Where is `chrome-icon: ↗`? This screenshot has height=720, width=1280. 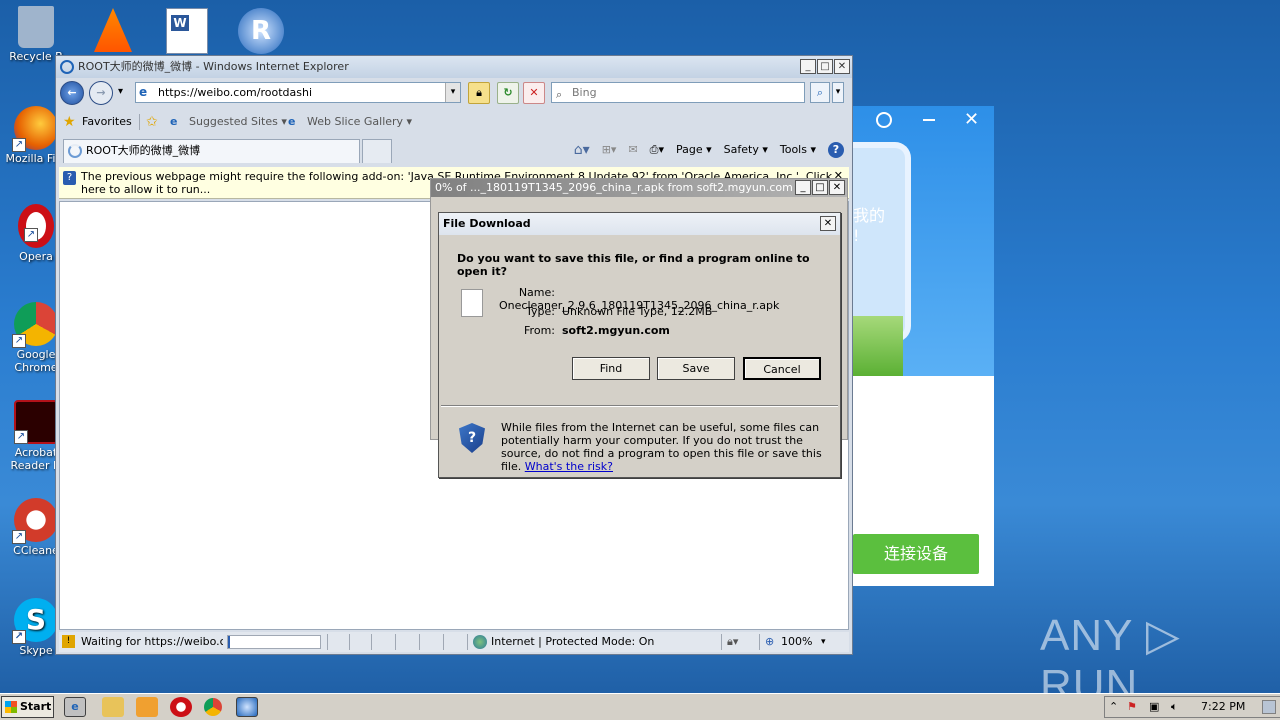 chrome-icon: ↗ is located at coordinates (35, 325).